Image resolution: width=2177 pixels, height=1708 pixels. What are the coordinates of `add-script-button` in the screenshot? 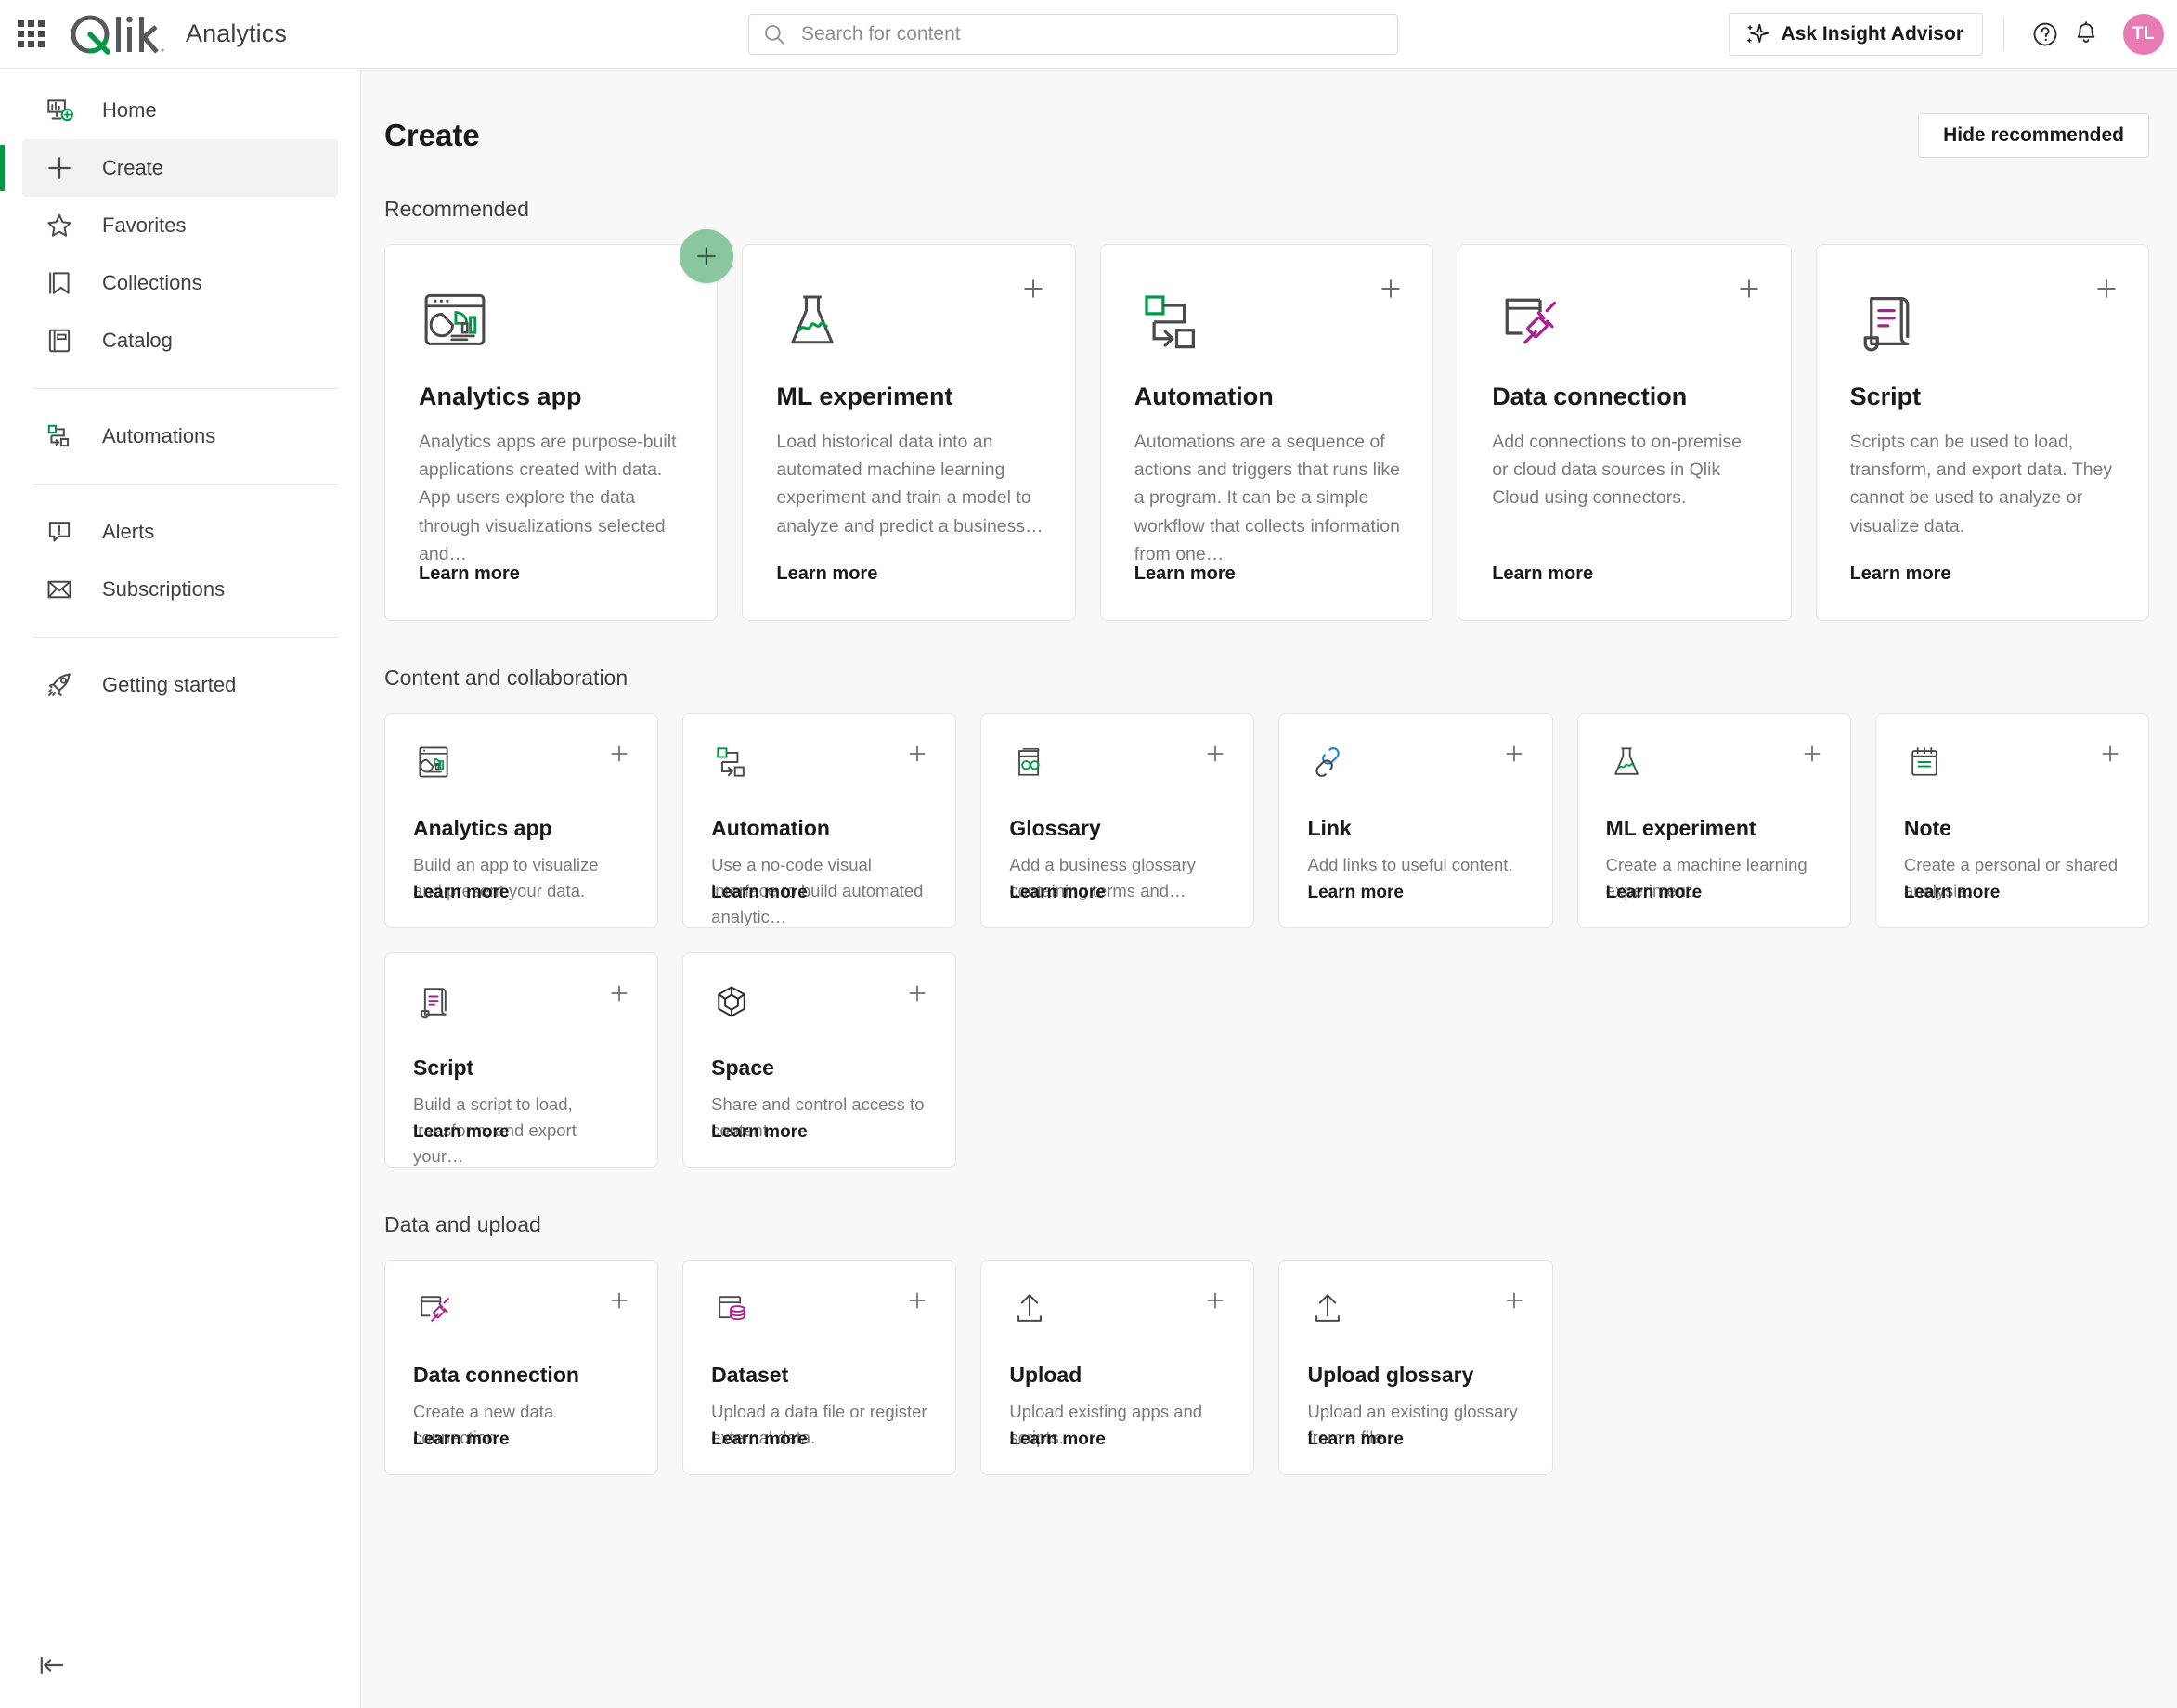 It's located at (2106, 288).